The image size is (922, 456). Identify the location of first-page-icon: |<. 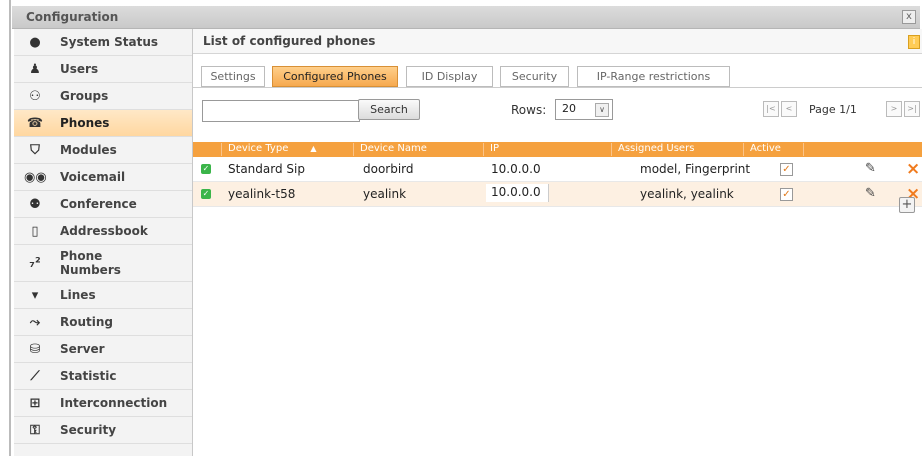
(771, 109).